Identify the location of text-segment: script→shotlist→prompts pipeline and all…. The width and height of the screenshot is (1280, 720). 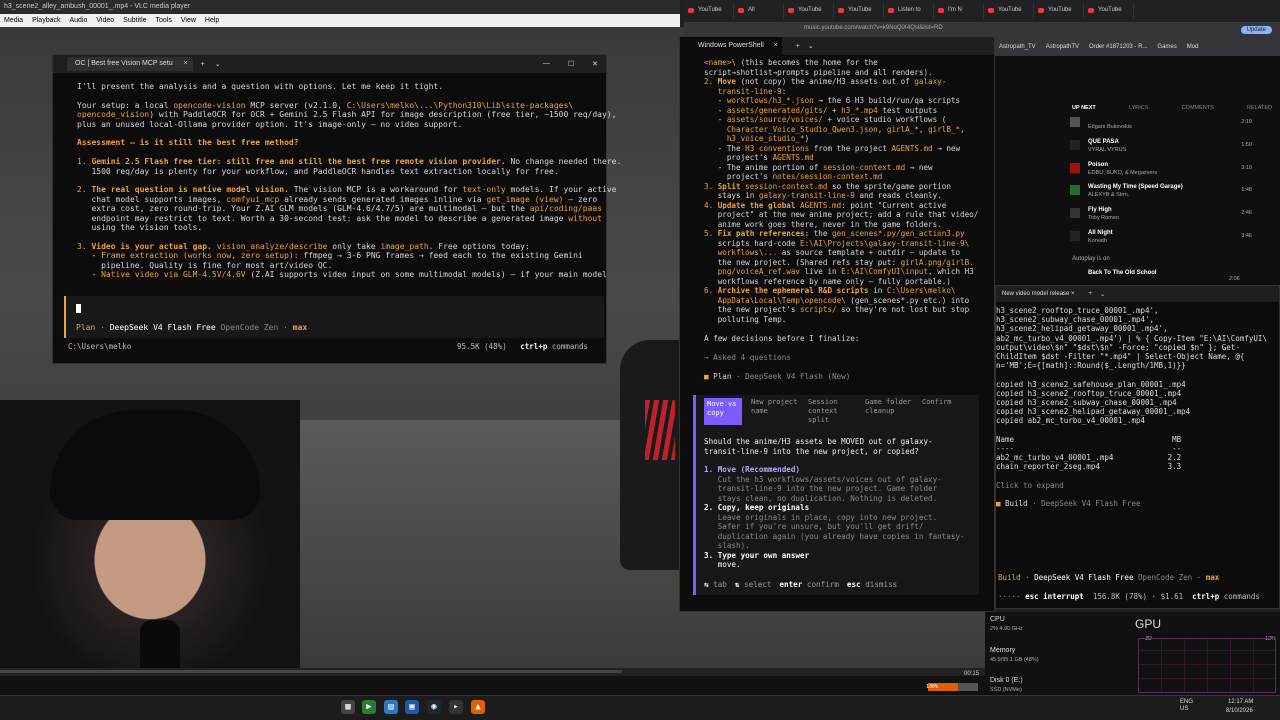
(818, 72).